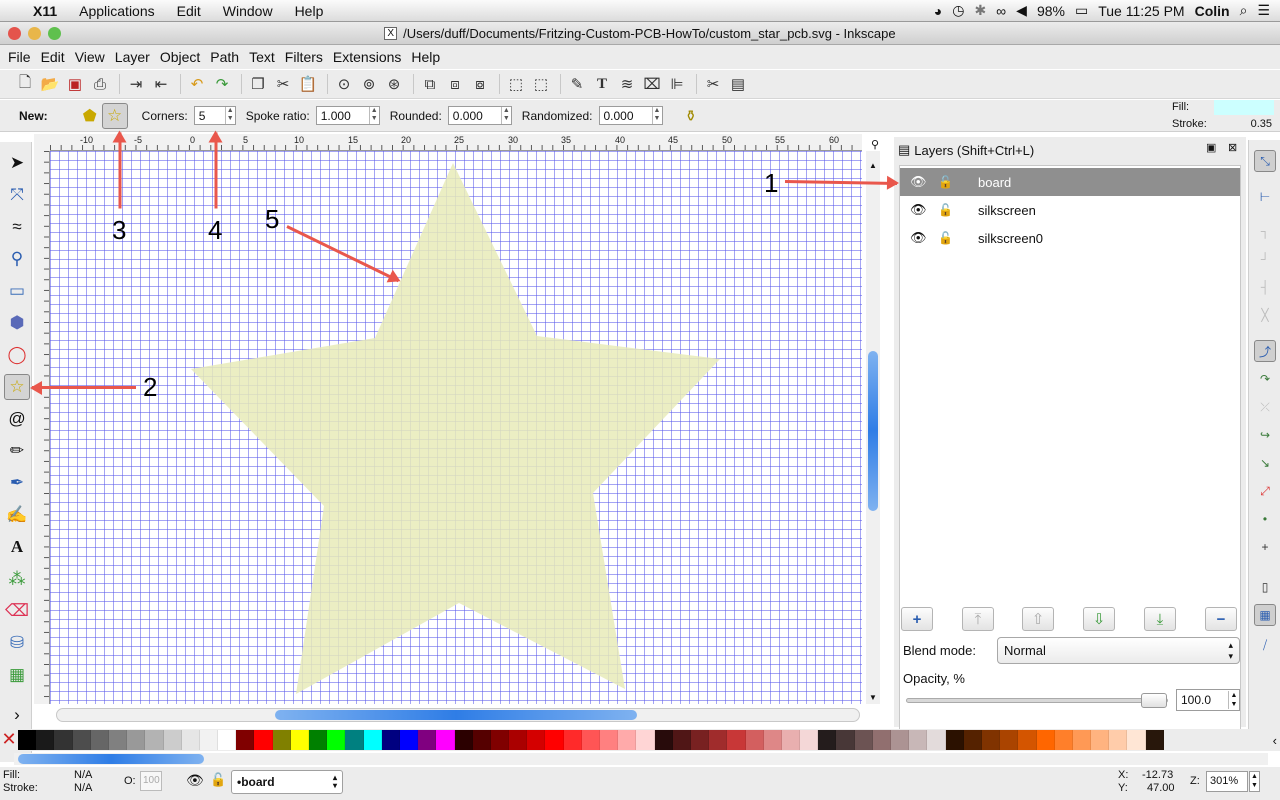 The height and width of the screenshot is (800, 1280). What do you see at coordinates (222, 84) in the screenshot?
I see `redo-icon: ↷` at bounding box center [222, 84].